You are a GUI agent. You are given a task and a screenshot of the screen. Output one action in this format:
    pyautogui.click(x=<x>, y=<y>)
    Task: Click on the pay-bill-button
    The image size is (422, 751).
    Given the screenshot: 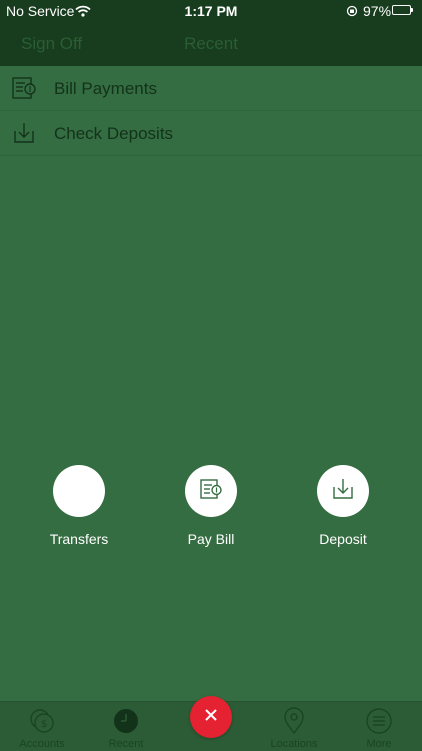 What is the action you would take?
    pyautogui.click(x=211, y=491)
    